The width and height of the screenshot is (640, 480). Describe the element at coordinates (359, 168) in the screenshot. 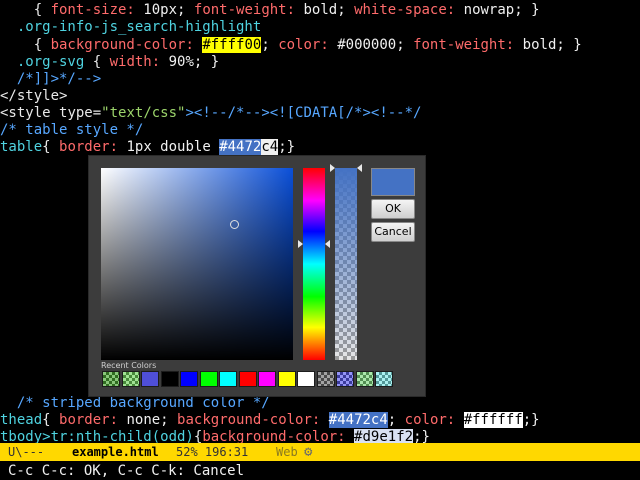

I see `alpha-marker-right-icon` at that location.